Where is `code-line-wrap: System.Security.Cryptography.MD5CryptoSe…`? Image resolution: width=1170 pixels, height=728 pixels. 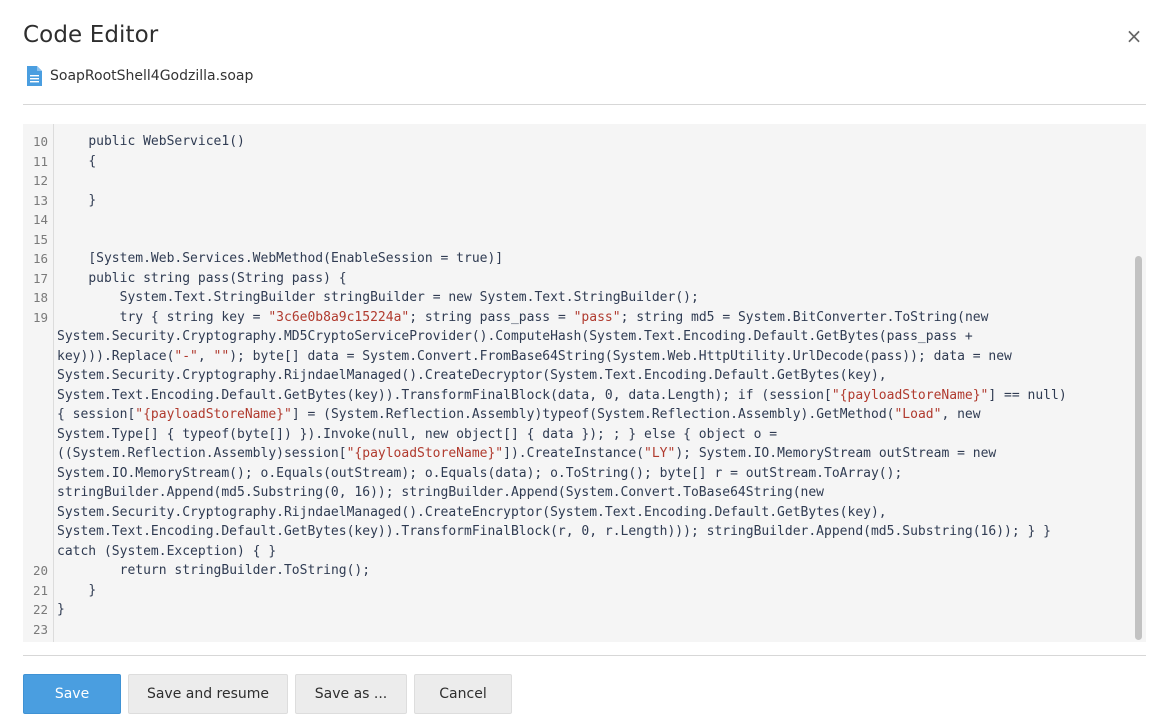
code-line-wrap: System.Security.Cryptography.MD5CryptoSe… is located at coordinates (573, 337).